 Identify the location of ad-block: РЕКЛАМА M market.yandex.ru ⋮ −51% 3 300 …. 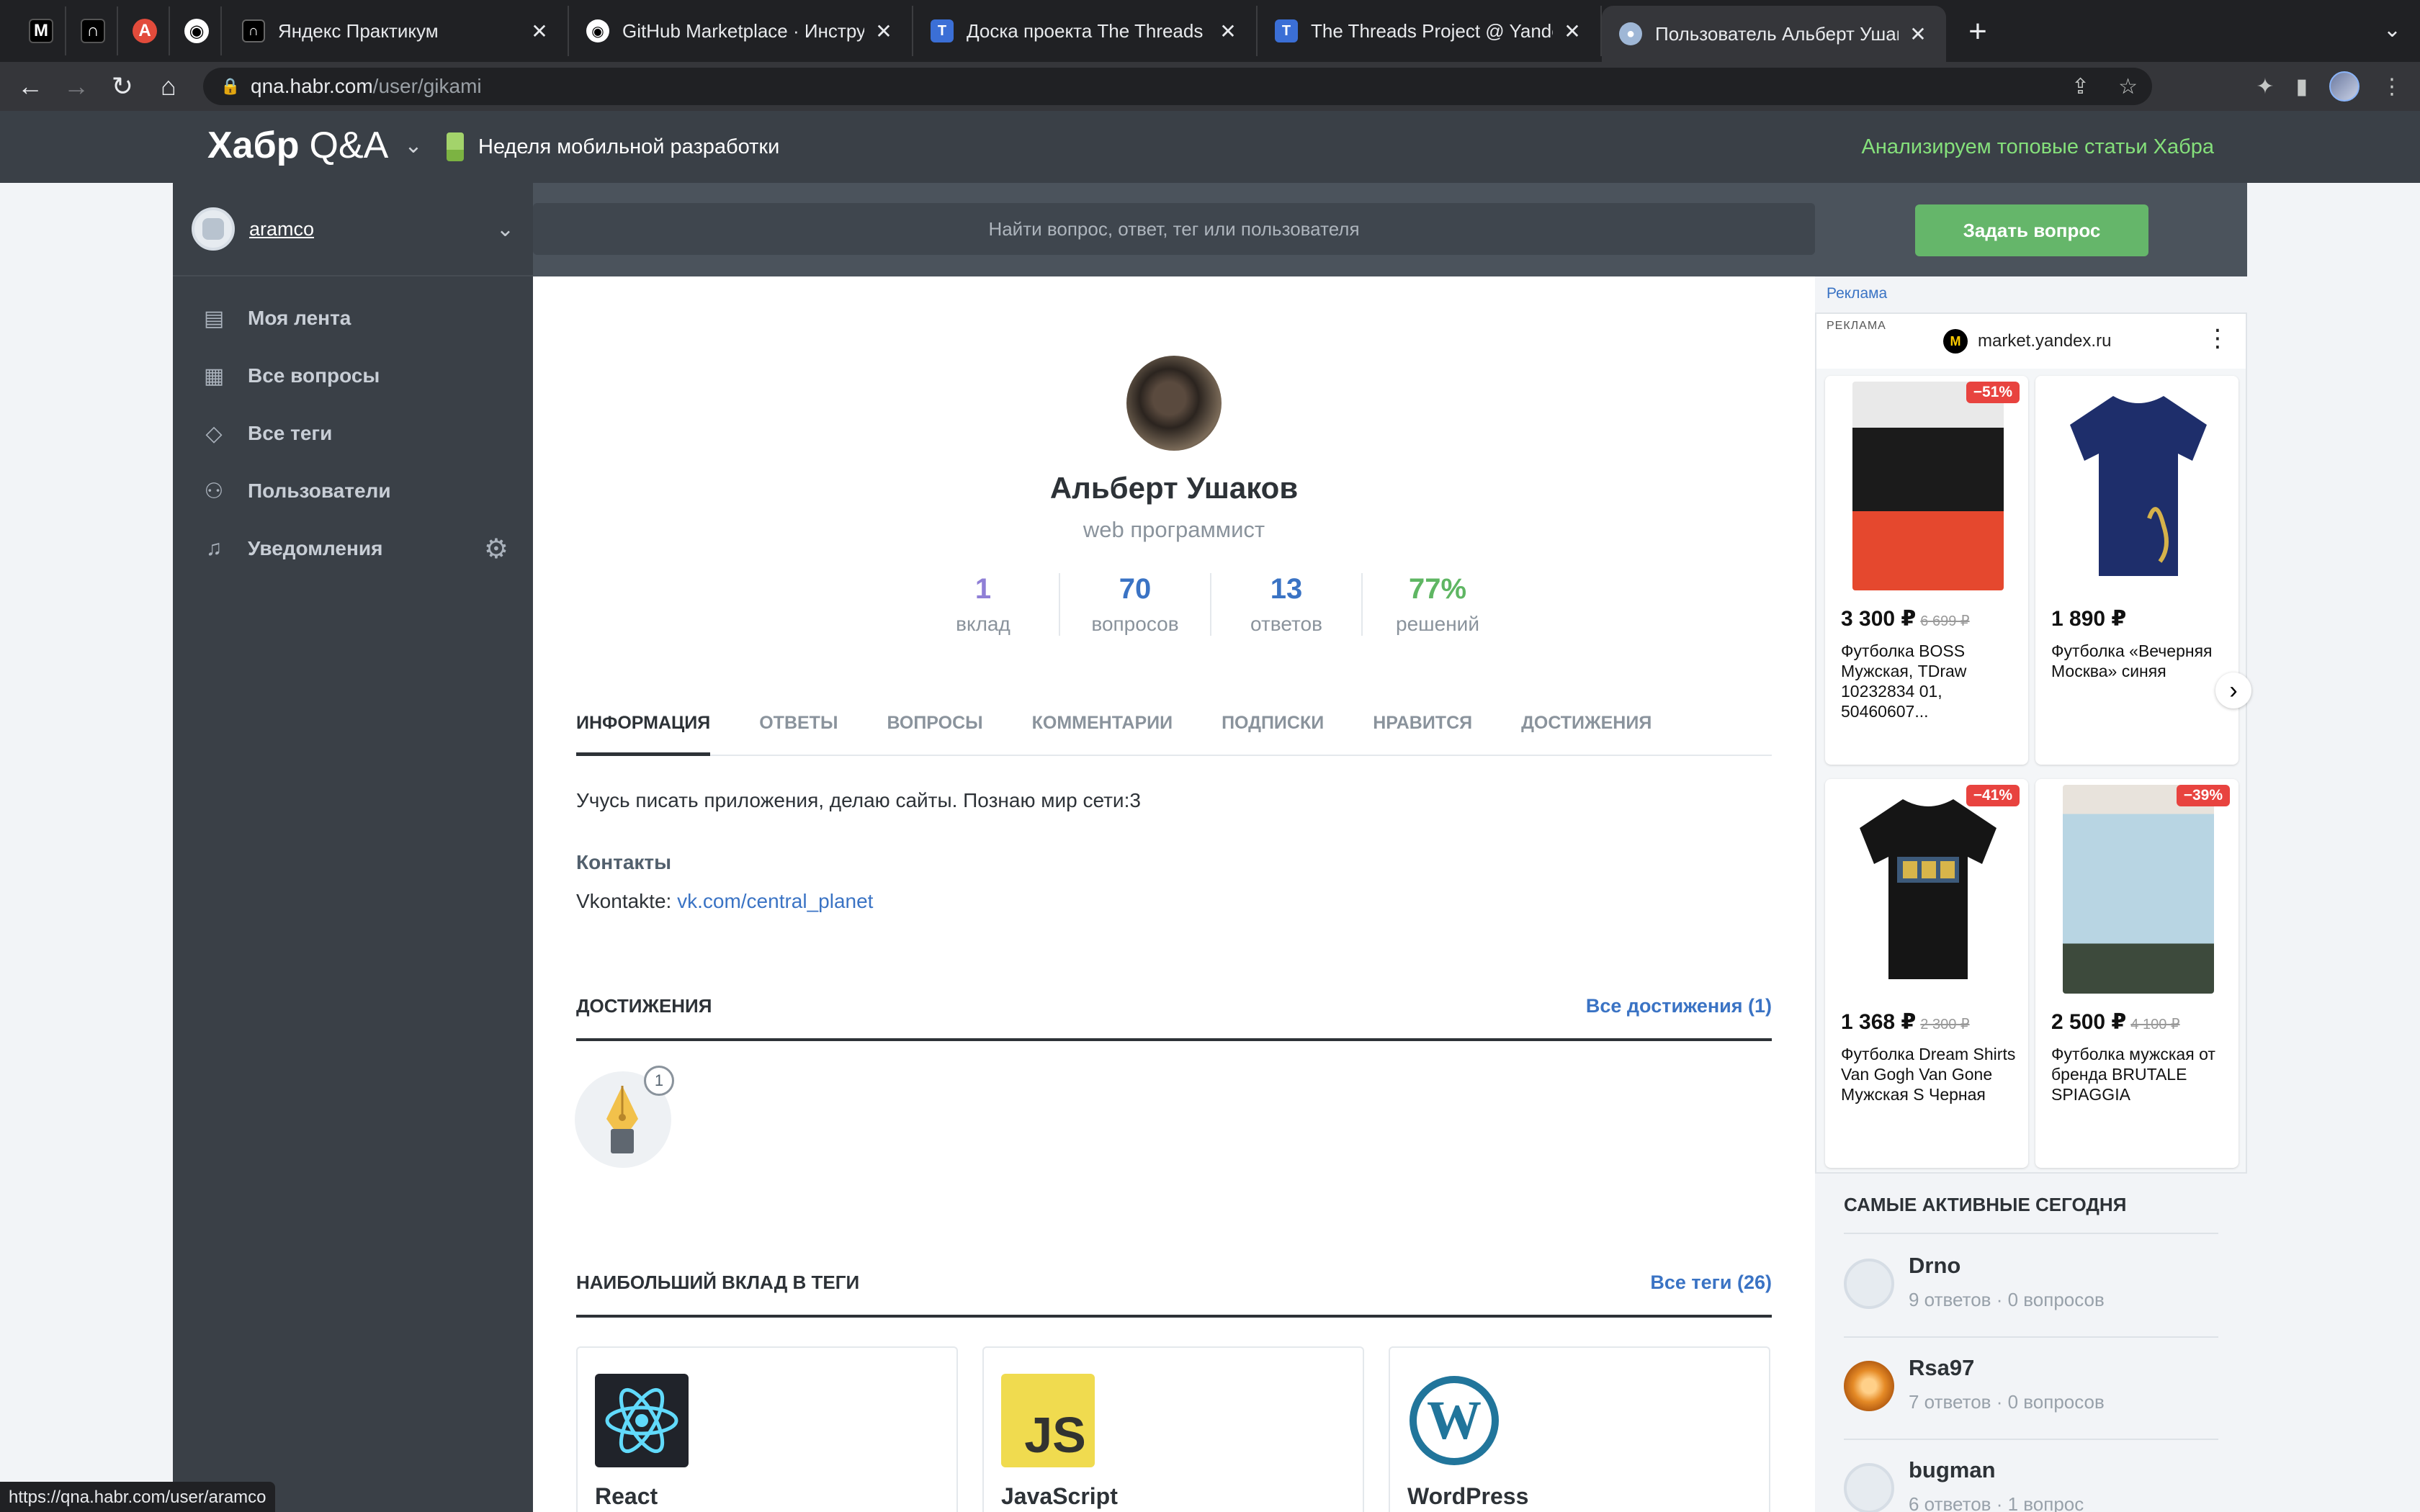
(2033, 743).